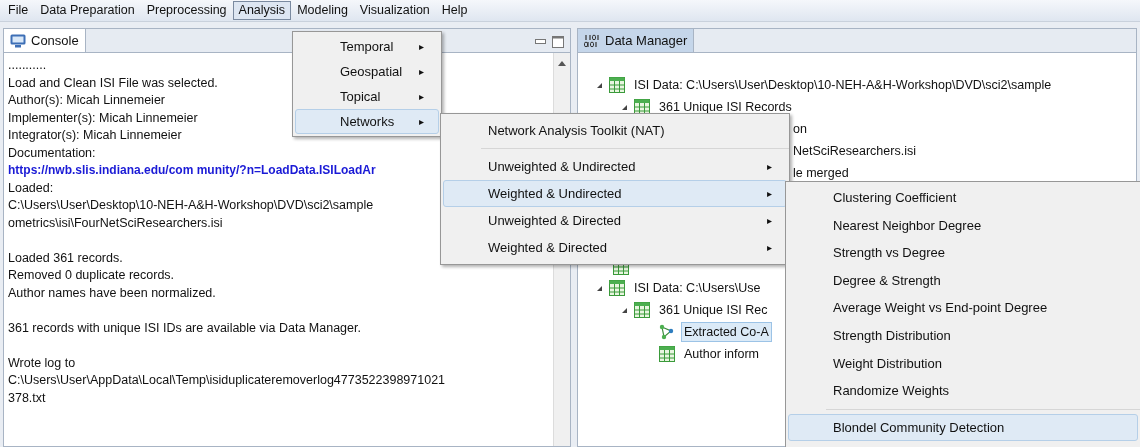 Image resolution: width=1140 pixels, height=447 pixels. What do you see at coordinates (615, 166) in the screenshot?
I see `menu-item: Unweighted & Undirected ▸` at bounding box center [615, 166].